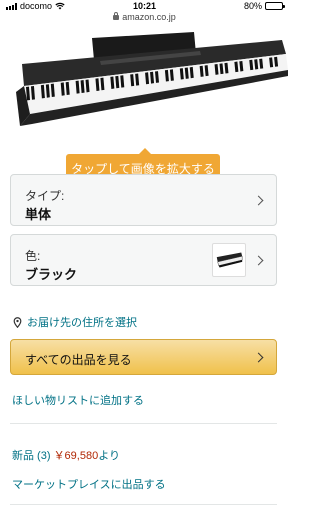  Describe the element at coordinates (143, 260) in the screenshot. I see `color-selector: 色: ブラック` at that location.